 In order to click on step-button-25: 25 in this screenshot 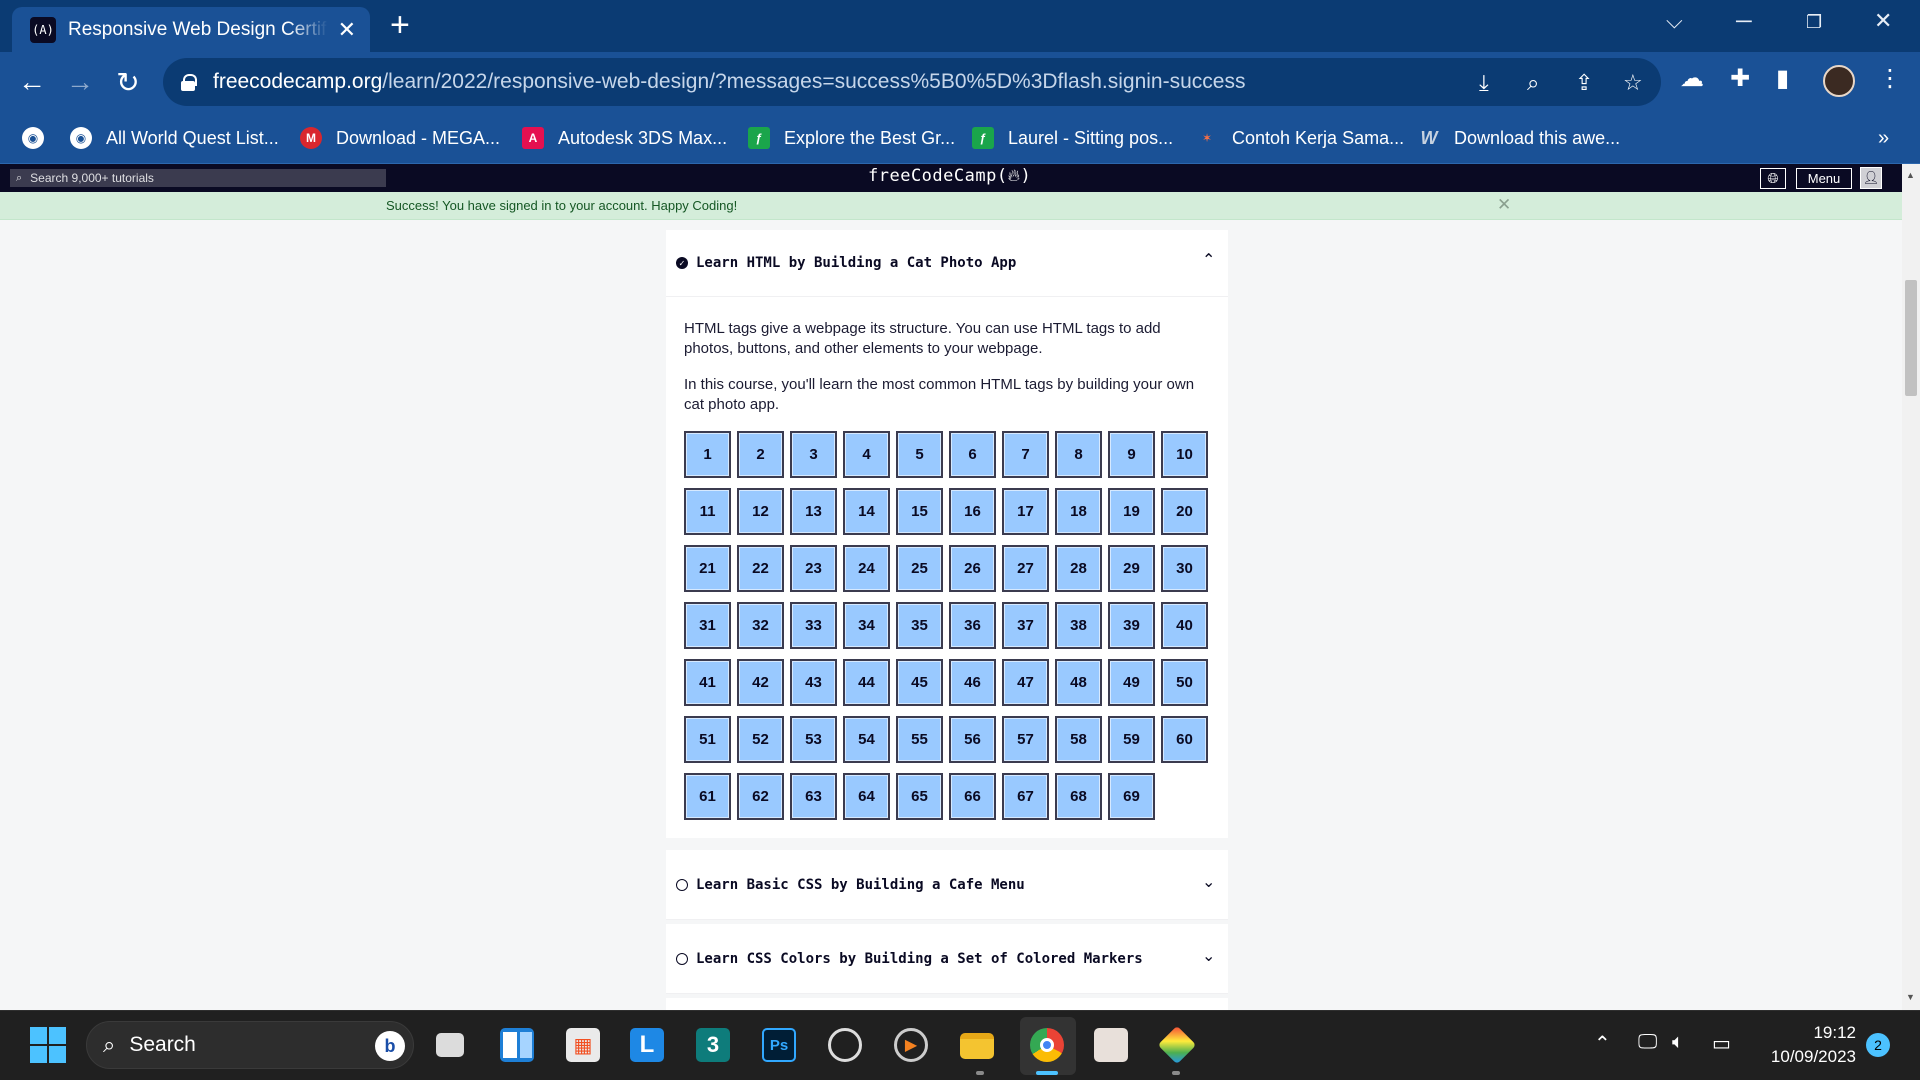, I will do `click(919, 568)`.